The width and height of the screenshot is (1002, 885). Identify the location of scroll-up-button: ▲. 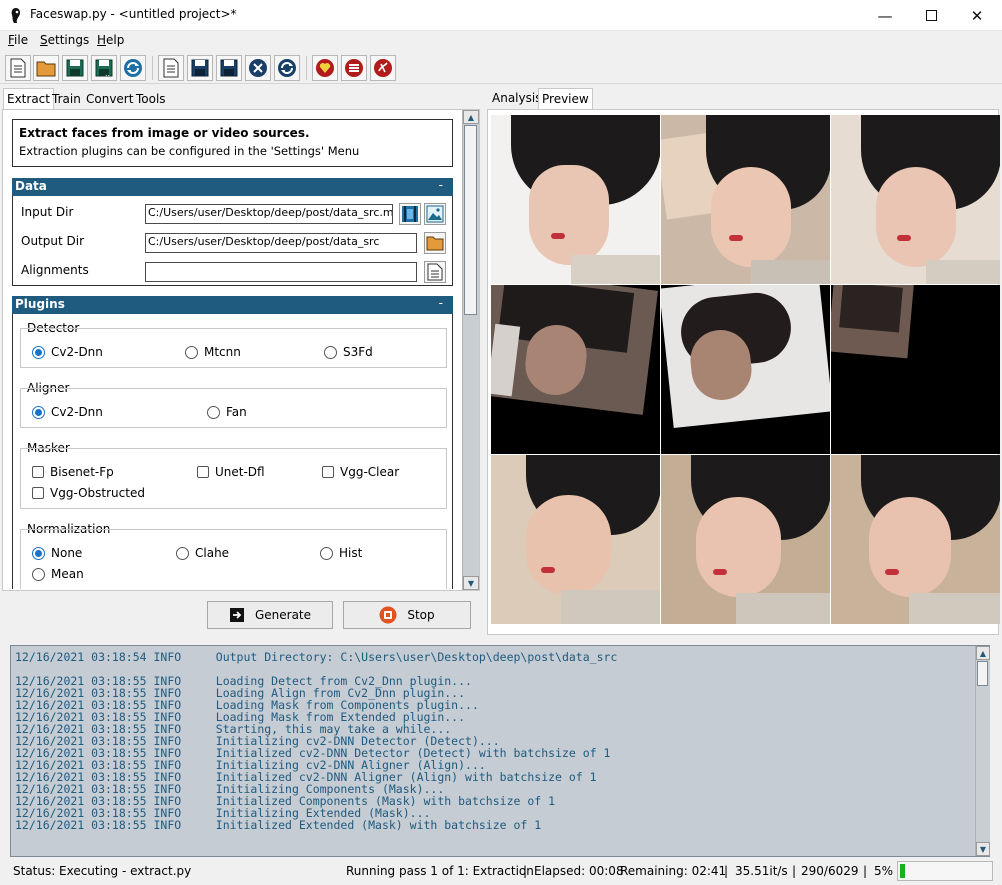
(471, 117).